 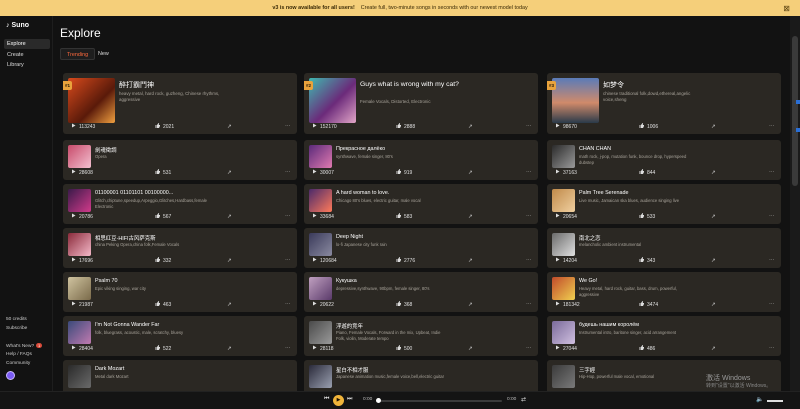 I want to click on song-title: Кукушка, so click(x=406, y=281).